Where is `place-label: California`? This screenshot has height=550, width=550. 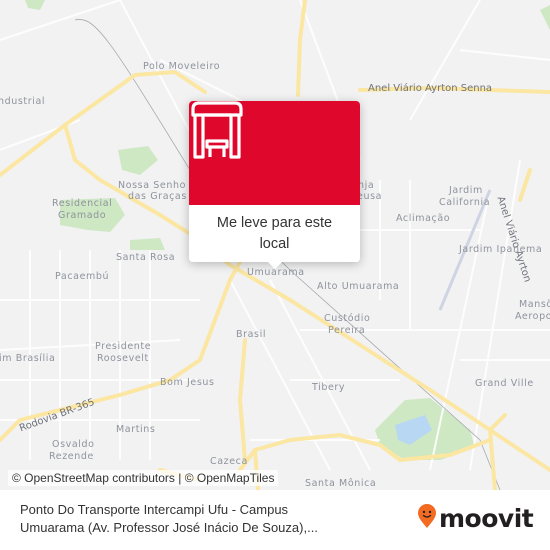 place-label: California is located at coordinates (465, 202).